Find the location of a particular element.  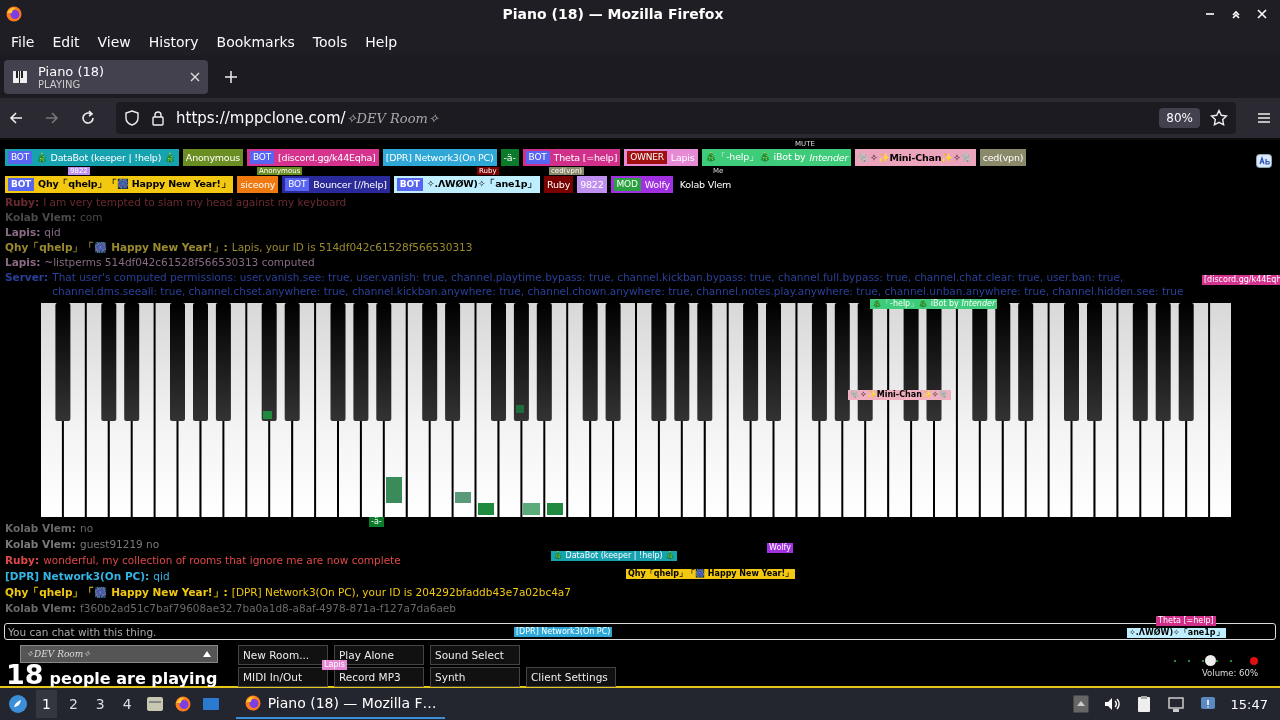

cursor-name-tooltip: ✧.ΛWØW)✧「ane1p」 is located at coordinates (1176, 633).